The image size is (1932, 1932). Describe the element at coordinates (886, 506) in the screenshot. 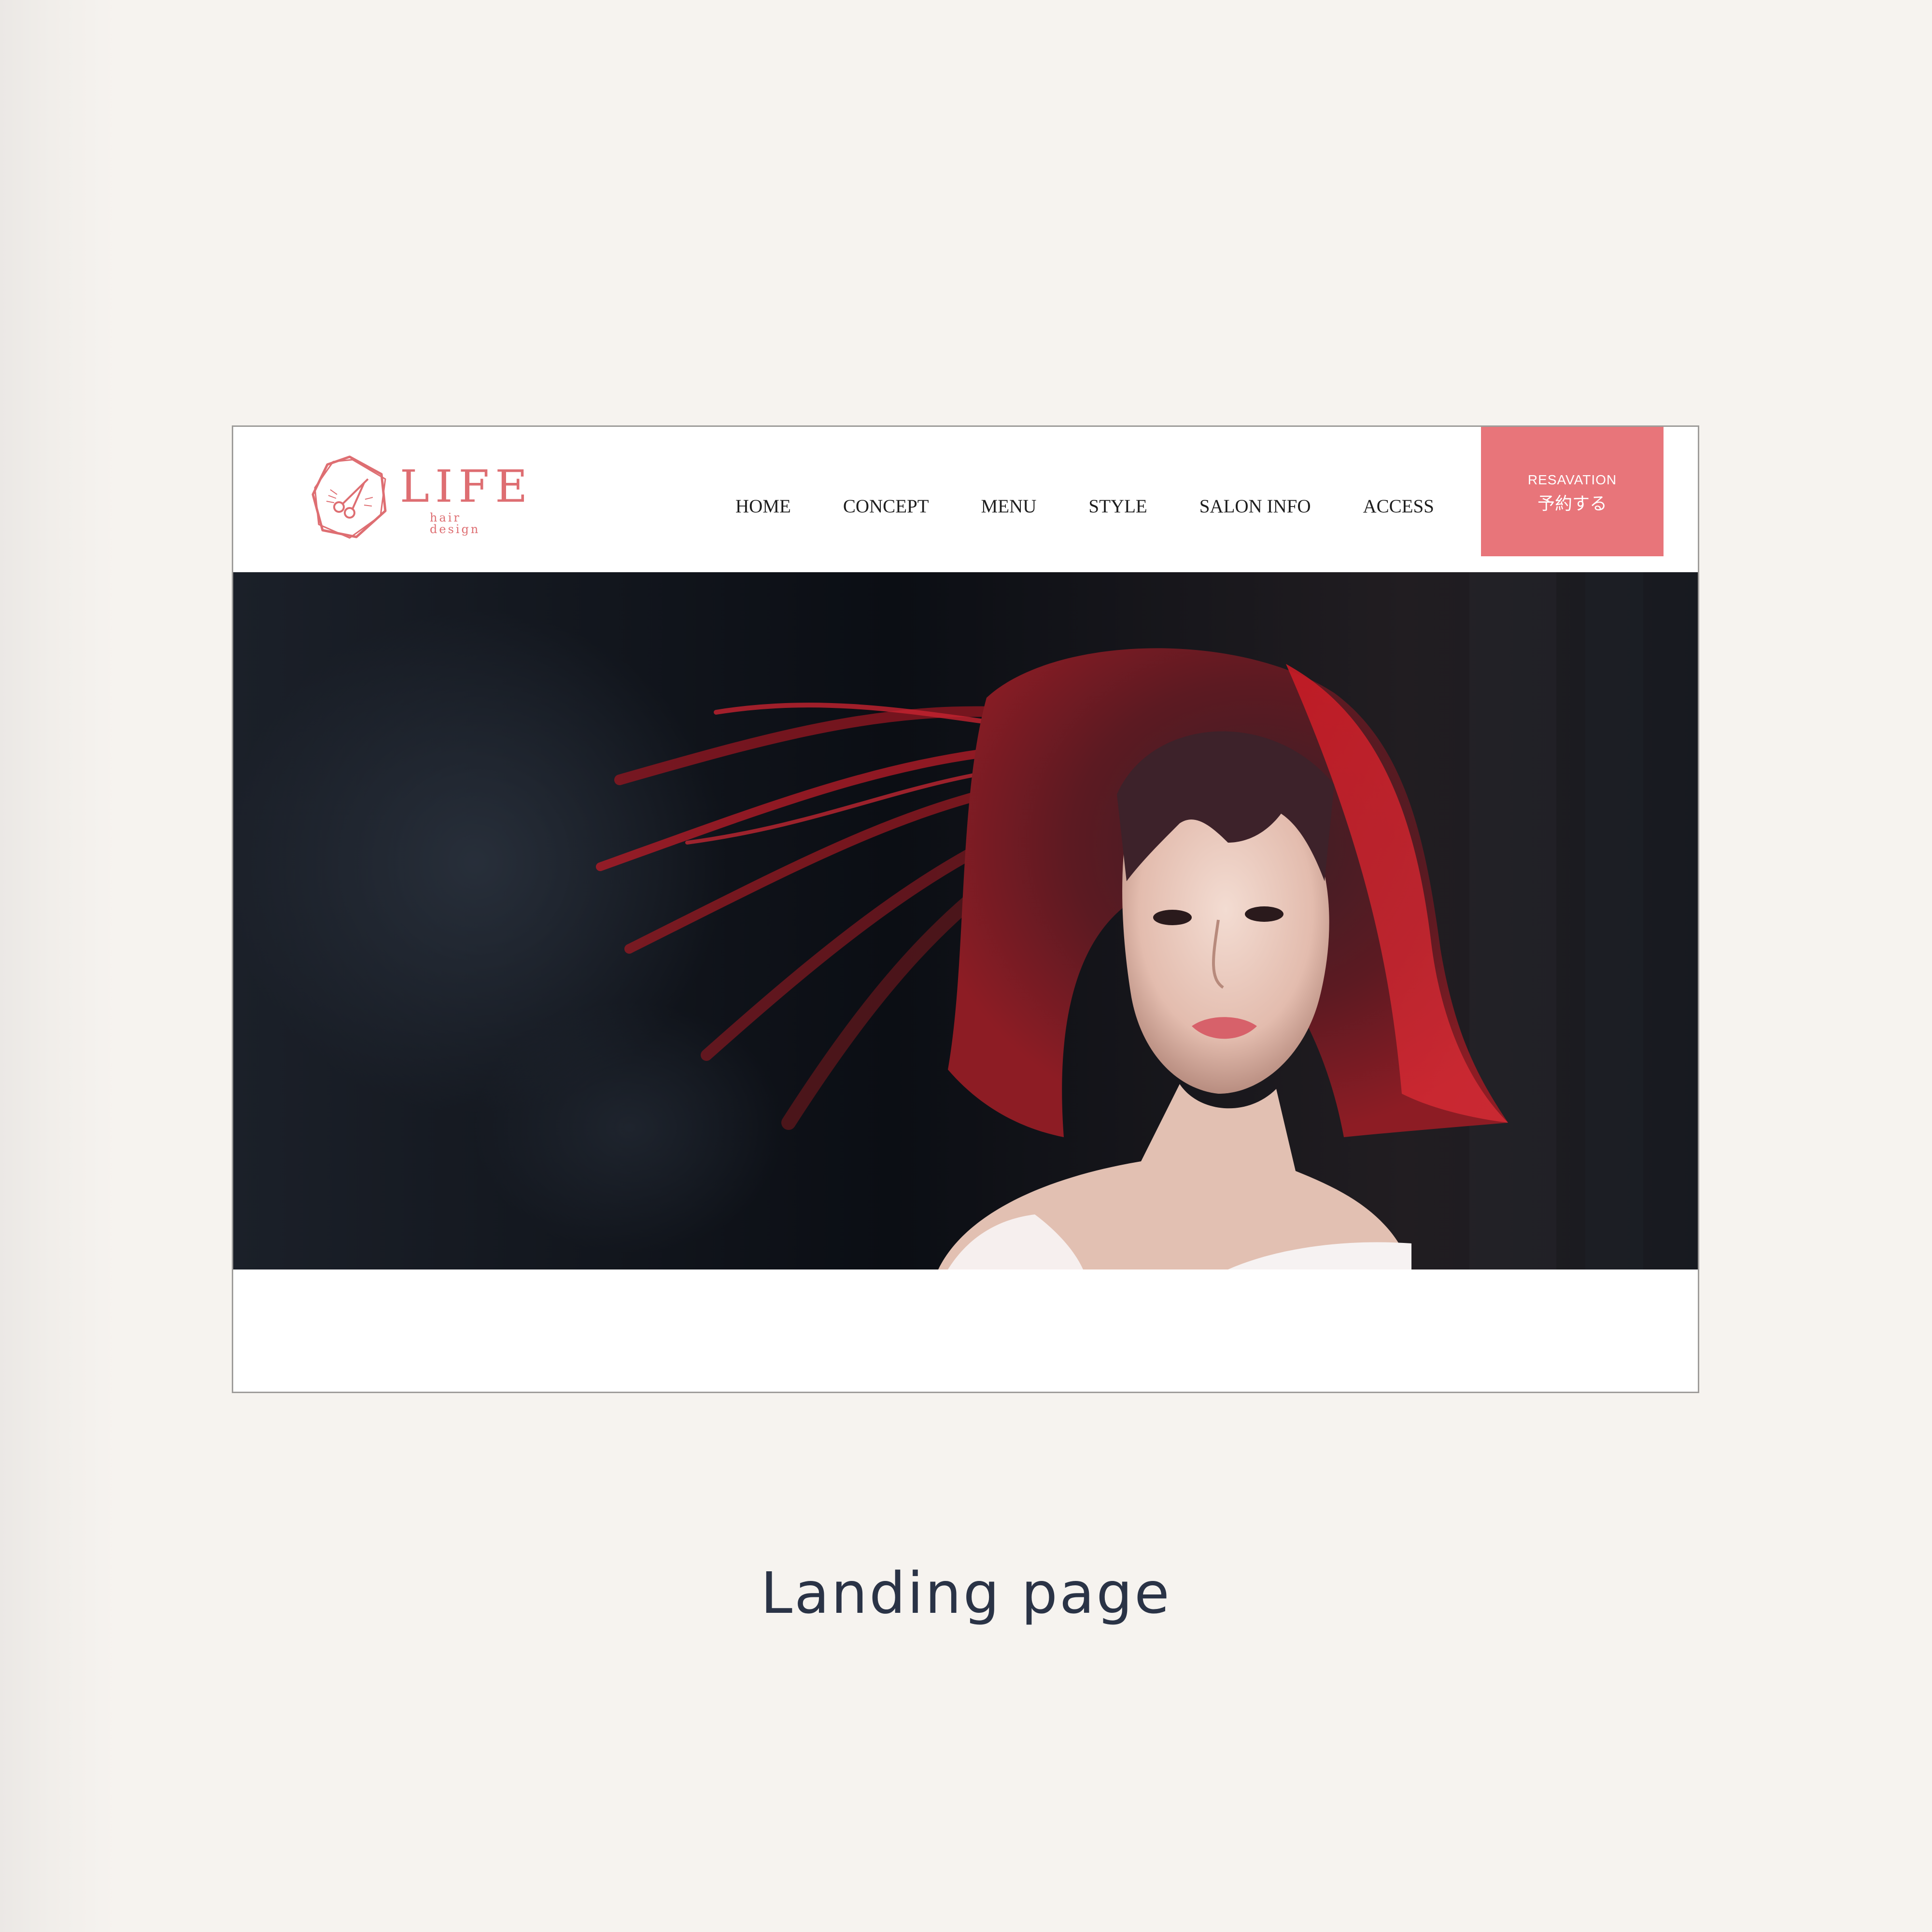

I see `nav-item-concept: CONCEPT` at that location.